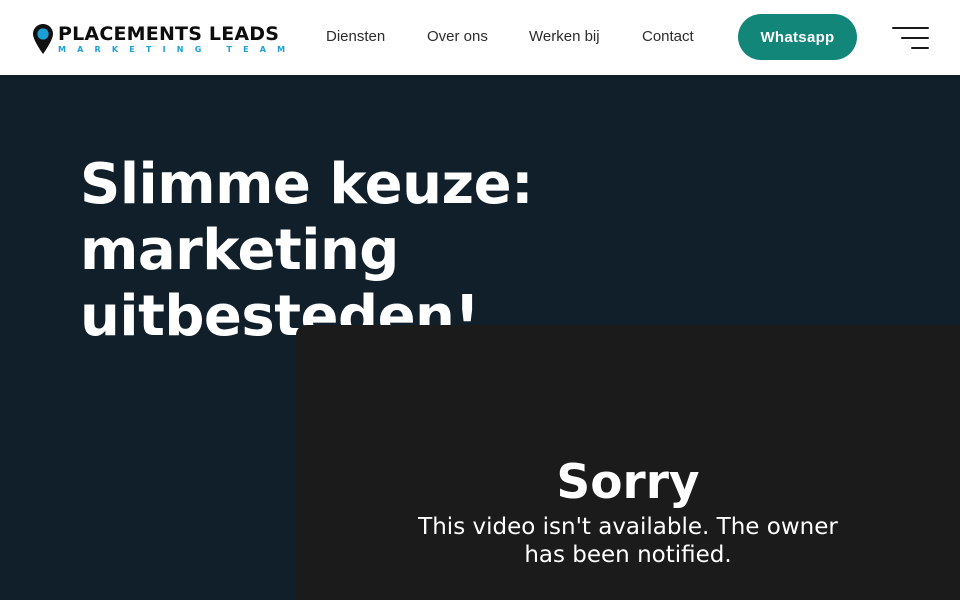 Image resolution: width=960 pixels, height=600 pixels. I want to click on site-logo: PLACEMENTS LEADS MARKETING TEAM, so click(164, 39).